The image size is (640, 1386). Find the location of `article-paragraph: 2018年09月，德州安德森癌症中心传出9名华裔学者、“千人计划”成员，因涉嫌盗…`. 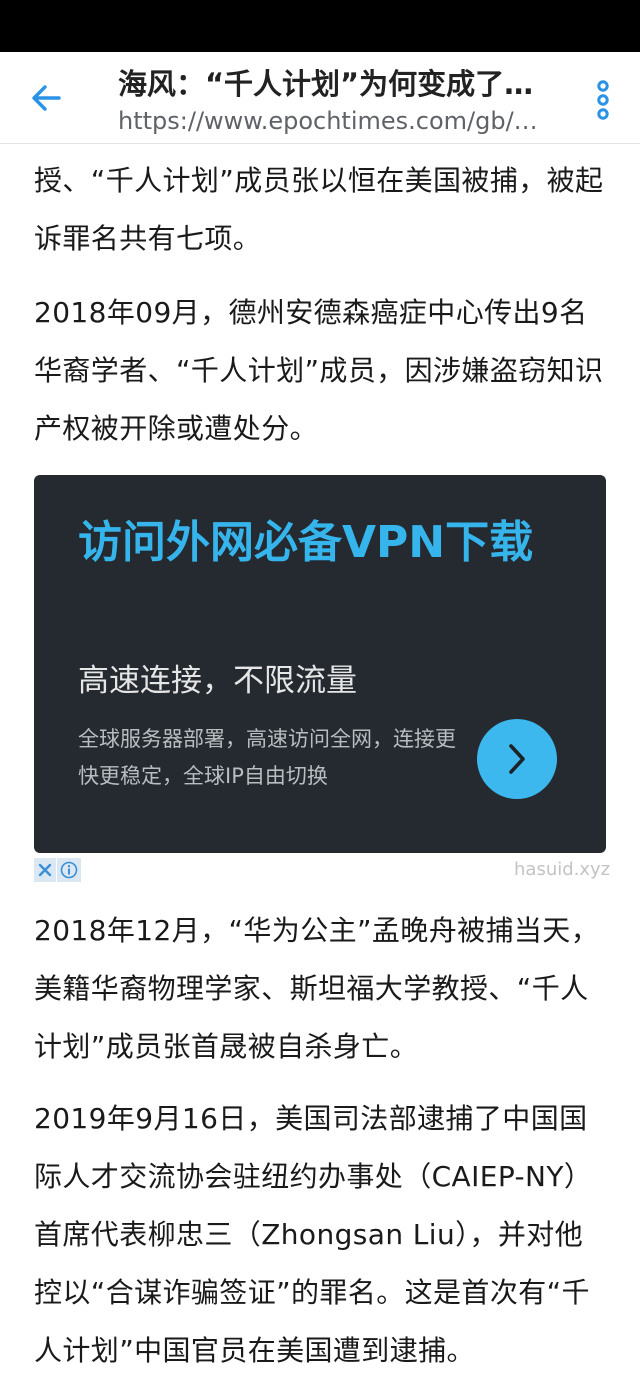

article-paragraph: 2018年09月，德州安德森癌症中心传出9名华裔学者、“千人计划”成员，因涉嫌盗… is located at coordinates (319, 370).